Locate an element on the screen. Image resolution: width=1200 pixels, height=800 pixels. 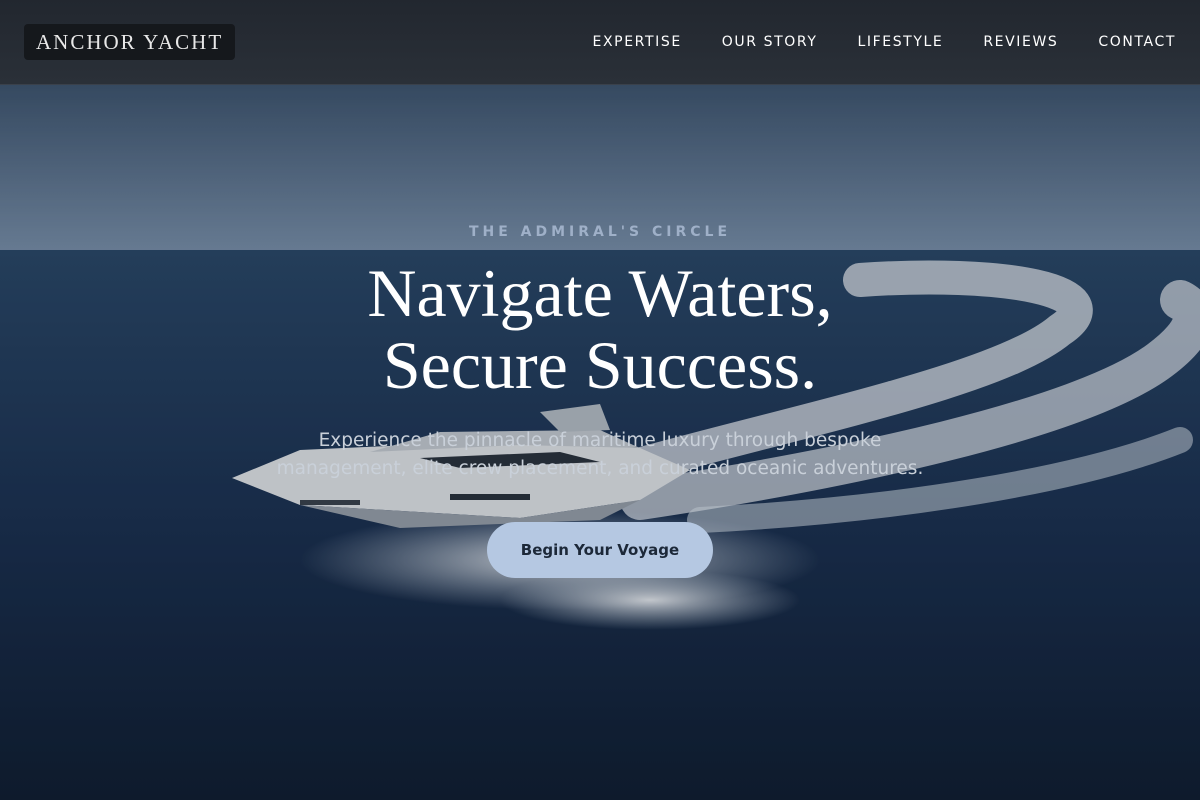
nav-link-lifestyle: LIFESTYLE is located at coordinates (900, 42).